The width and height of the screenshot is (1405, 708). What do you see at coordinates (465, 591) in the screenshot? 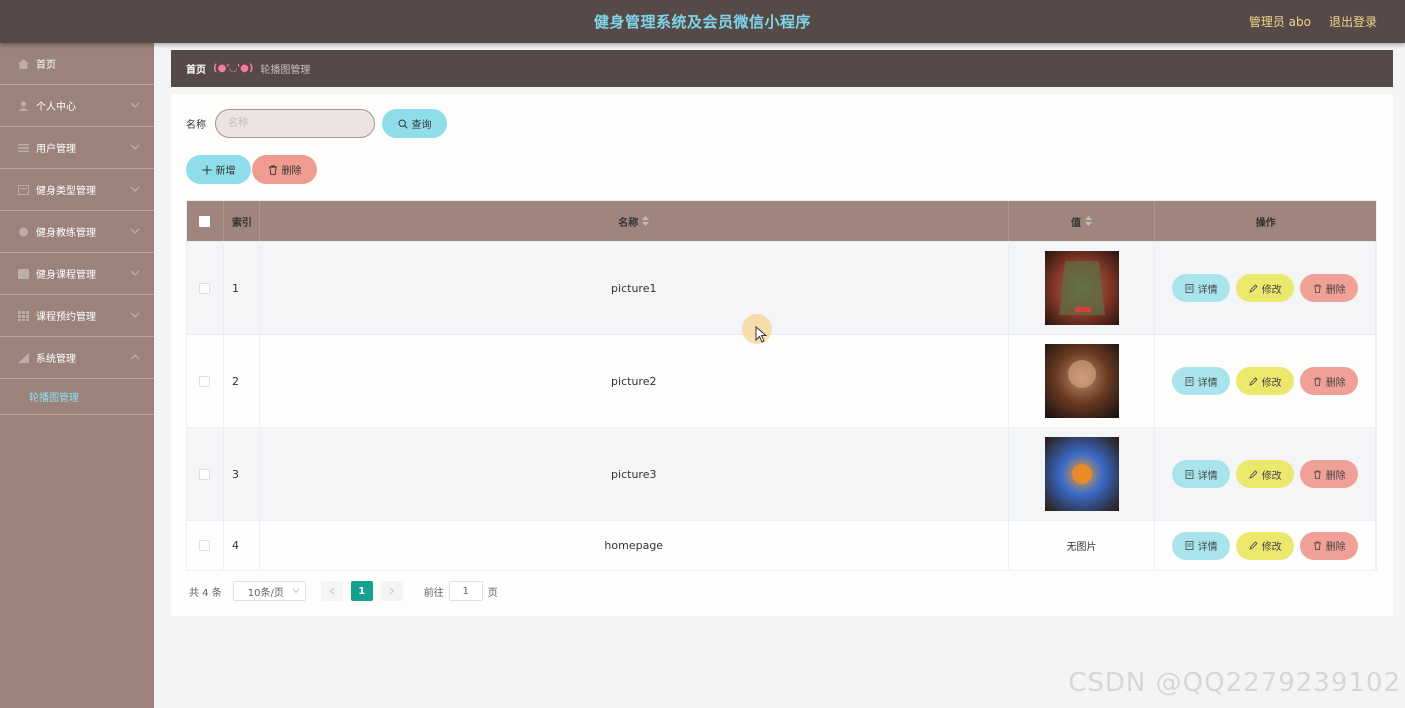
I see `goto-page-input` at bounding box center [465, 591].